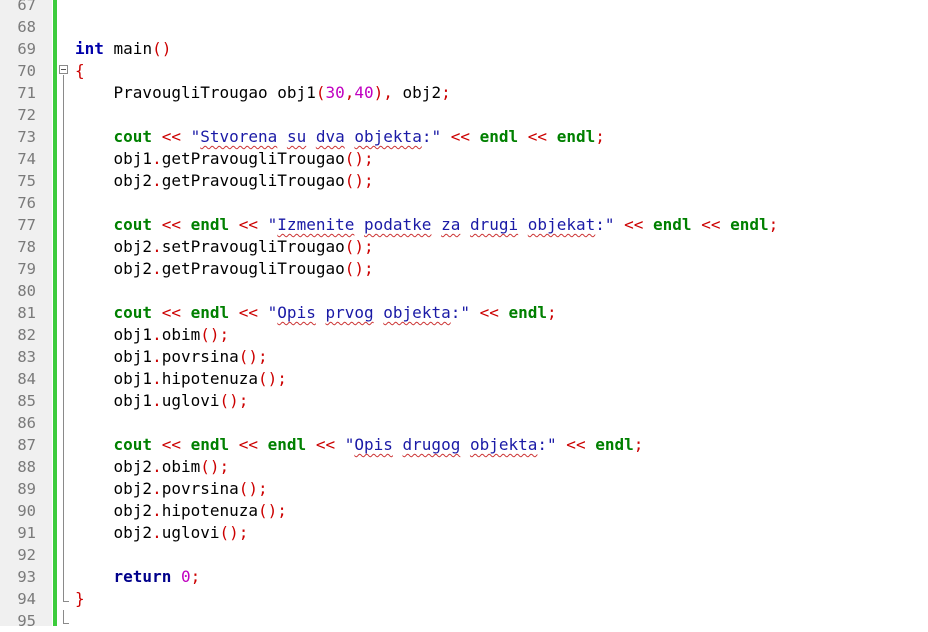 This screenshot has width=928, height=632. I want to click on line-number: 84, so click(26, 379).